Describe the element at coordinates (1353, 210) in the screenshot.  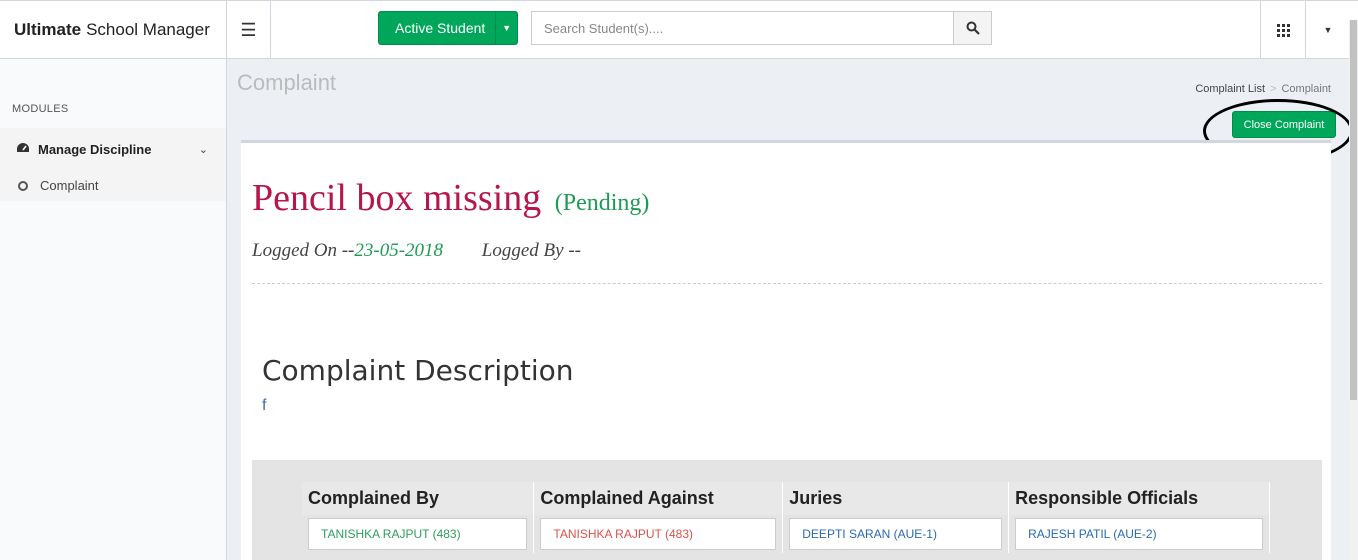
I see `scrollbar-thumb` at that location.